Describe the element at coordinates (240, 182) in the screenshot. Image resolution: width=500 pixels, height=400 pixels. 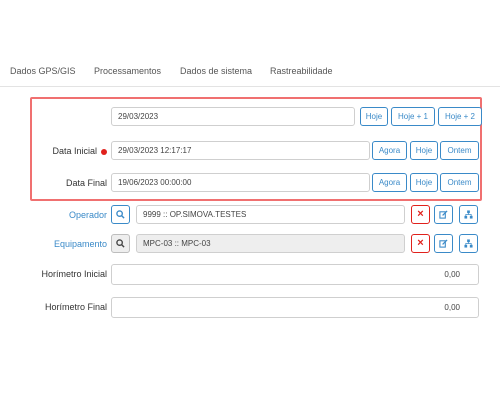
I see `data-final-field: 19/06/2023 00:00:00` at that location.